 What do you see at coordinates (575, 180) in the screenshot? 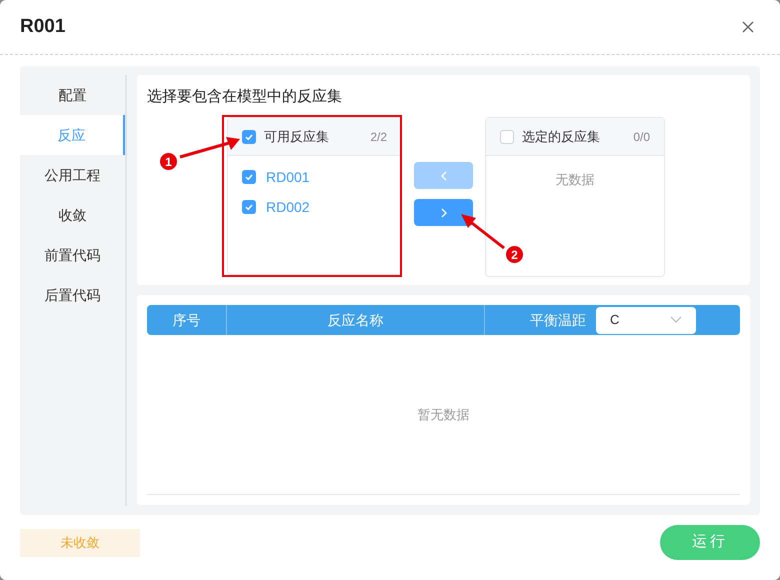
I see `empty-text: 无数据` at bounding box center [575, 180].